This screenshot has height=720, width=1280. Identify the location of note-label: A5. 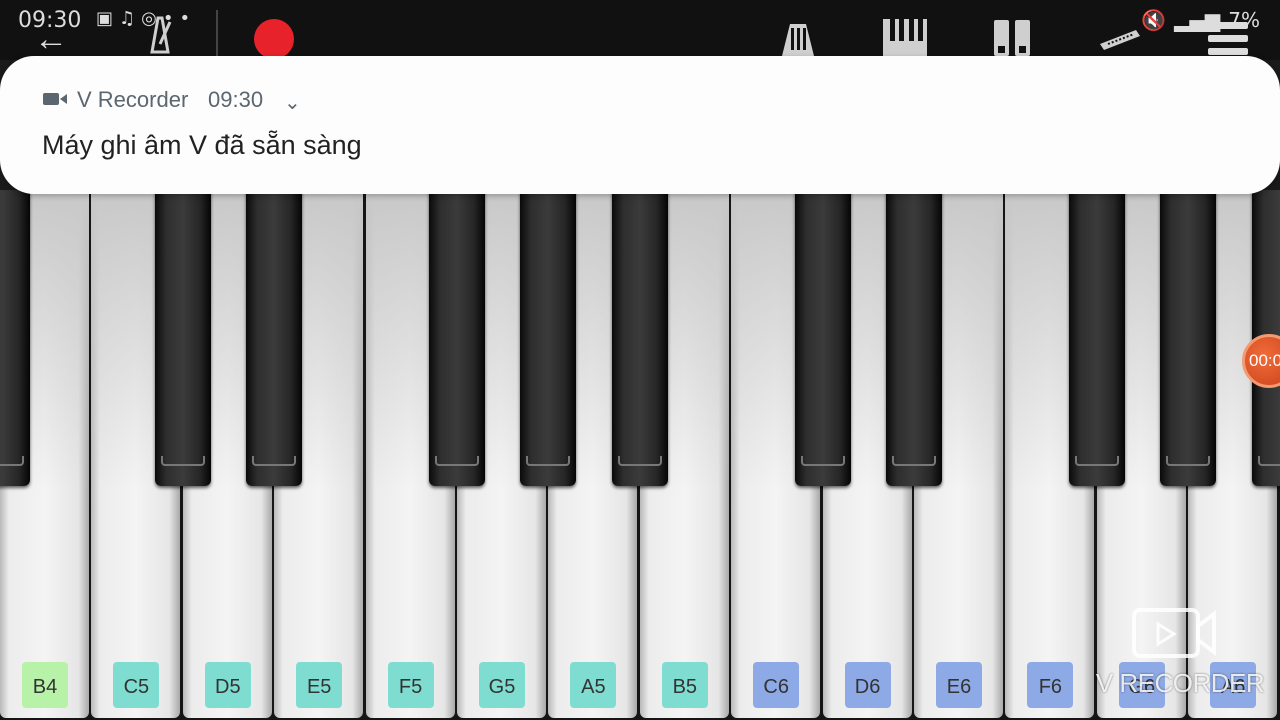
(593, 685).